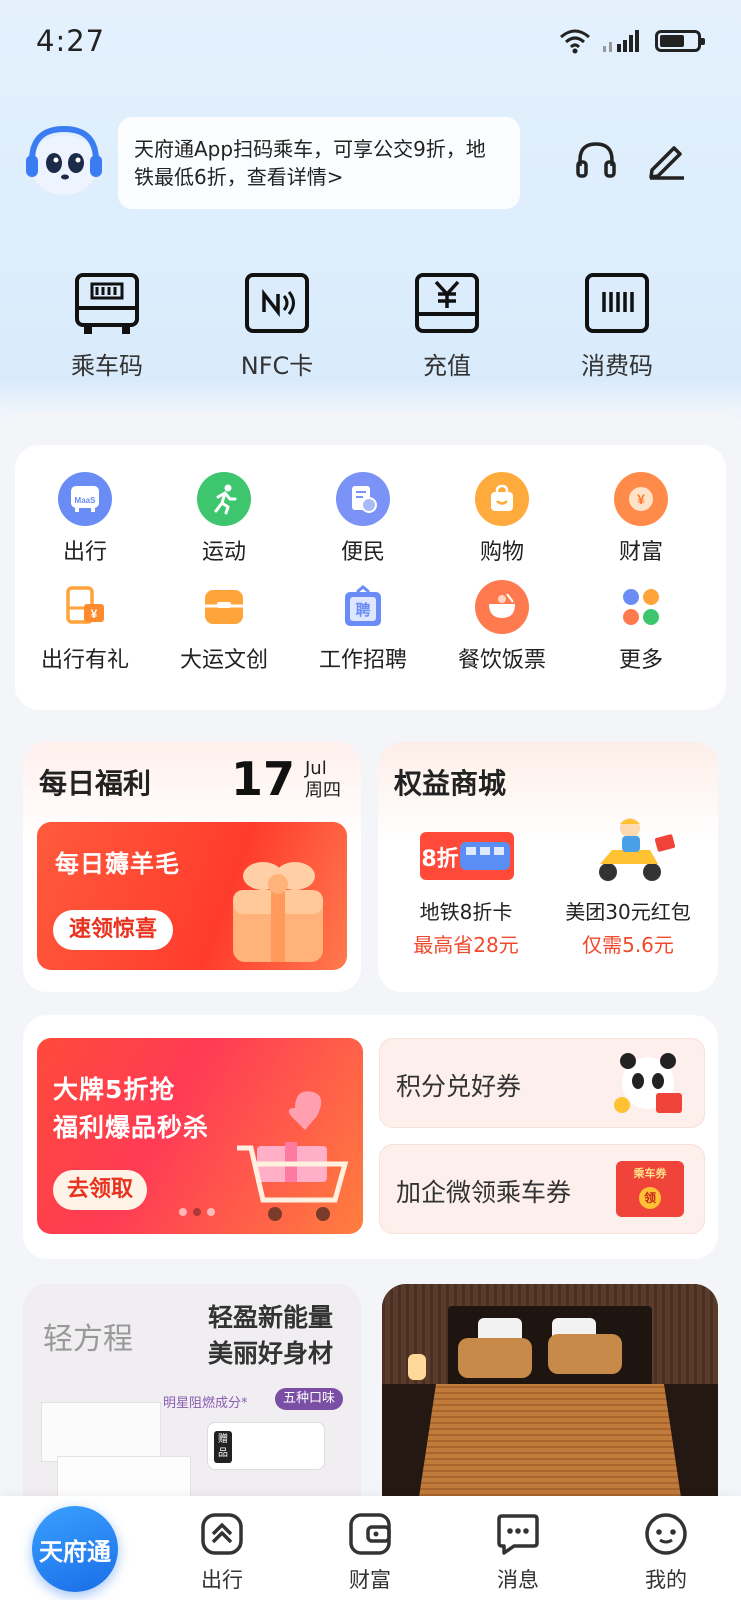 The image size is (741, 1600). Describe the element at coordinates (222, 1580) in the screenshot. I see `tab-label: 出行` at that location.